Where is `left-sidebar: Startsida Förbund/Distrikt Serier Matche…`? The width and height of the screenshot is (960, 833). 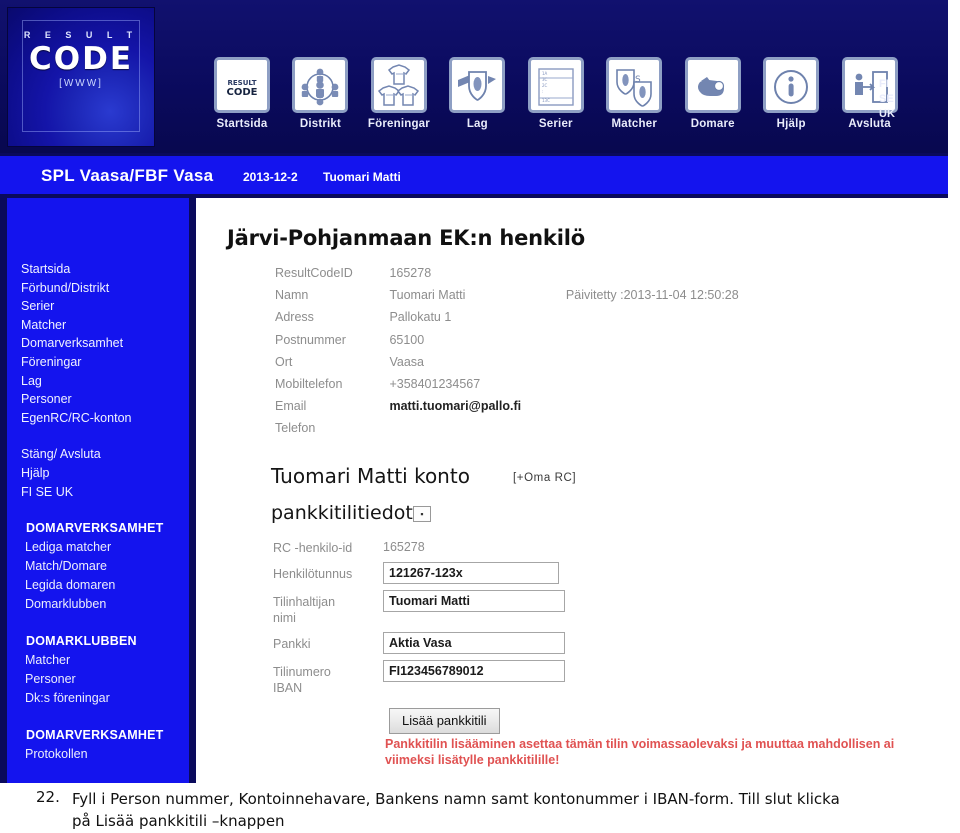
left-sidebar: Startsida Förbund/Distrikt Serier Matche… is located at coordinates (98, 490).